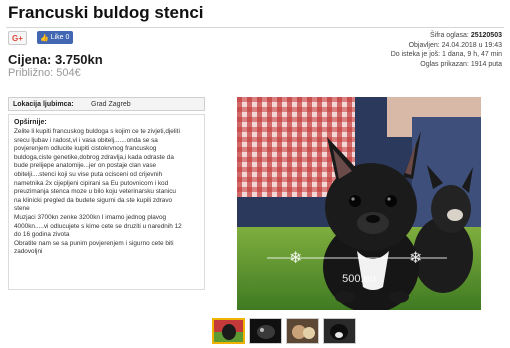 This screenshot has height=348, width=510. What do you see at coordinates (486, 35) in the screenshot?
I see `ad-id-value: 25120503` at bounding box center [486, 35].